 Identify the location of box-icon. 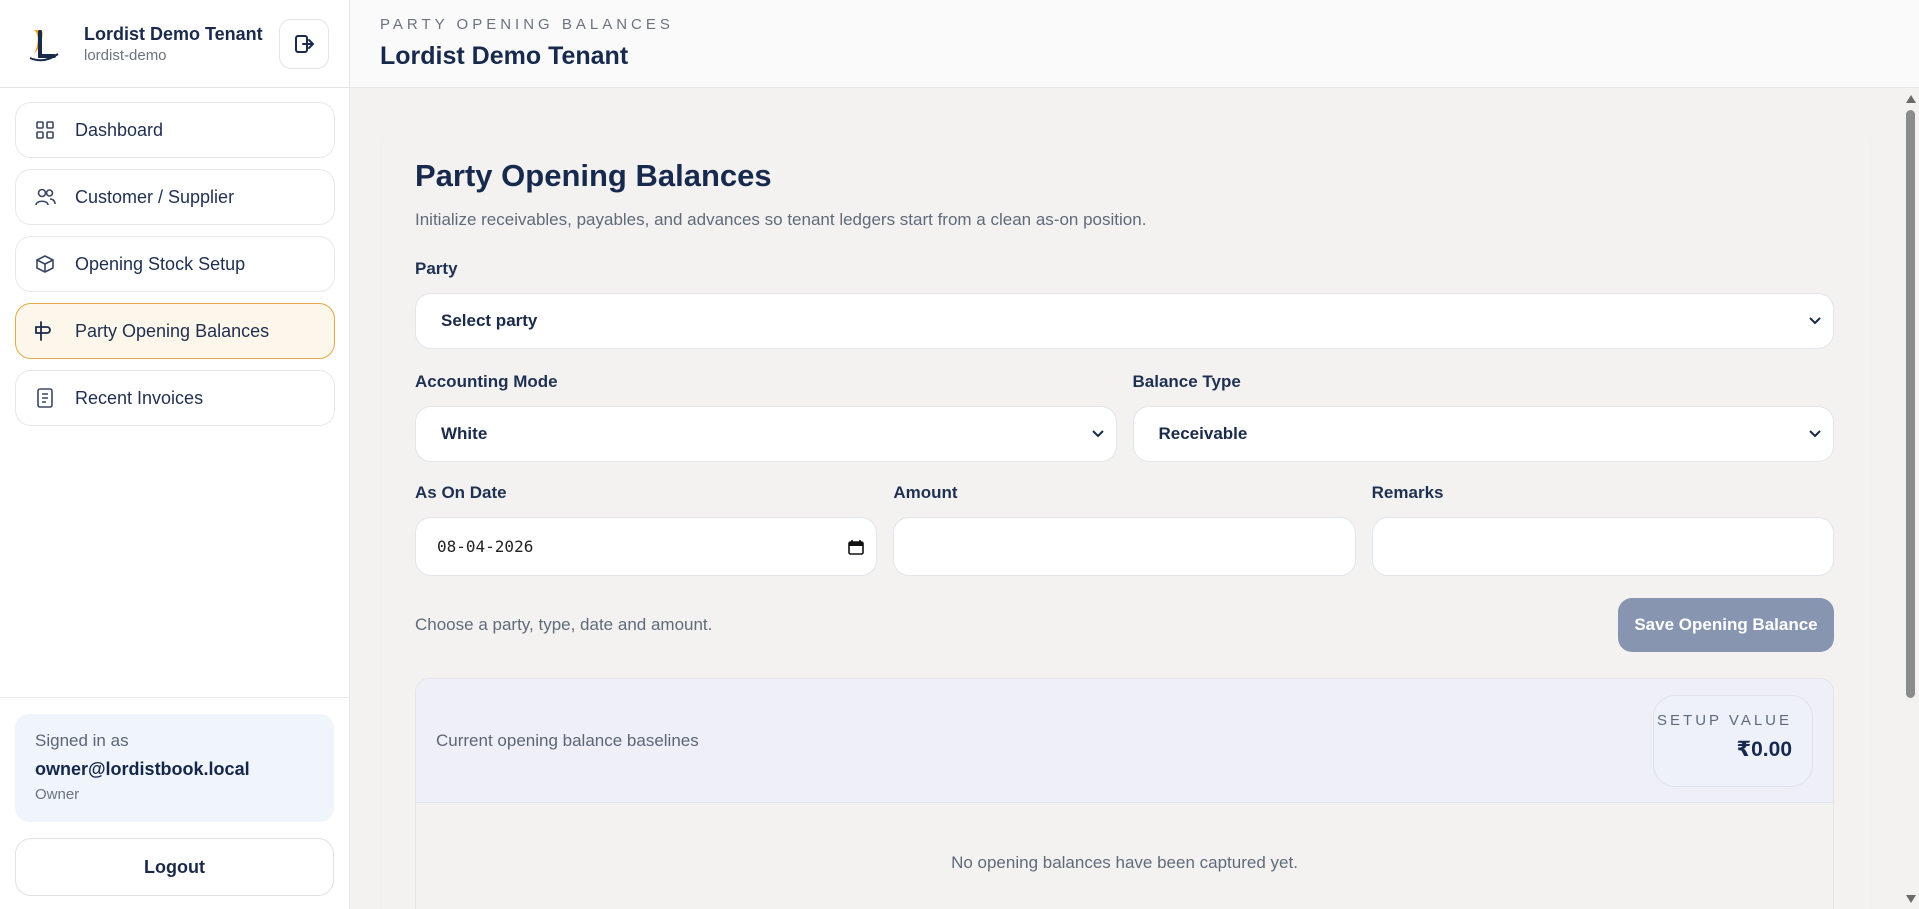
(45, 264).